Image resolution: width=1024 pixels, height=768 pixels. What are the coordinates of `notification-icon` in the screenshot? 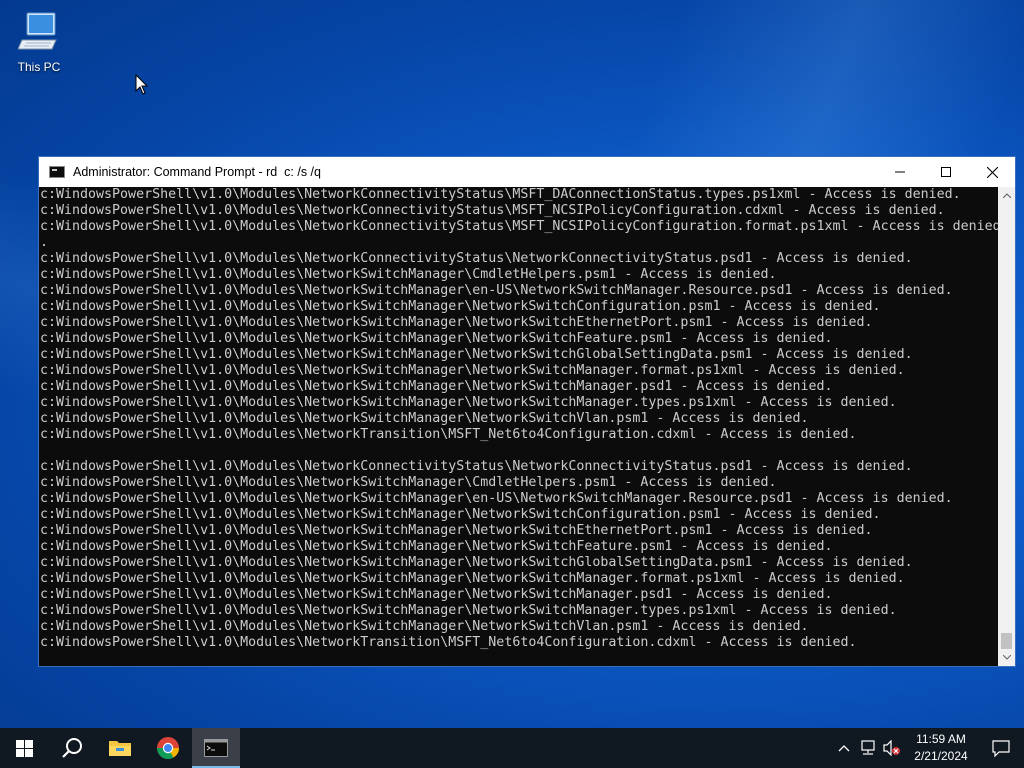 It's located at (1001, 748).